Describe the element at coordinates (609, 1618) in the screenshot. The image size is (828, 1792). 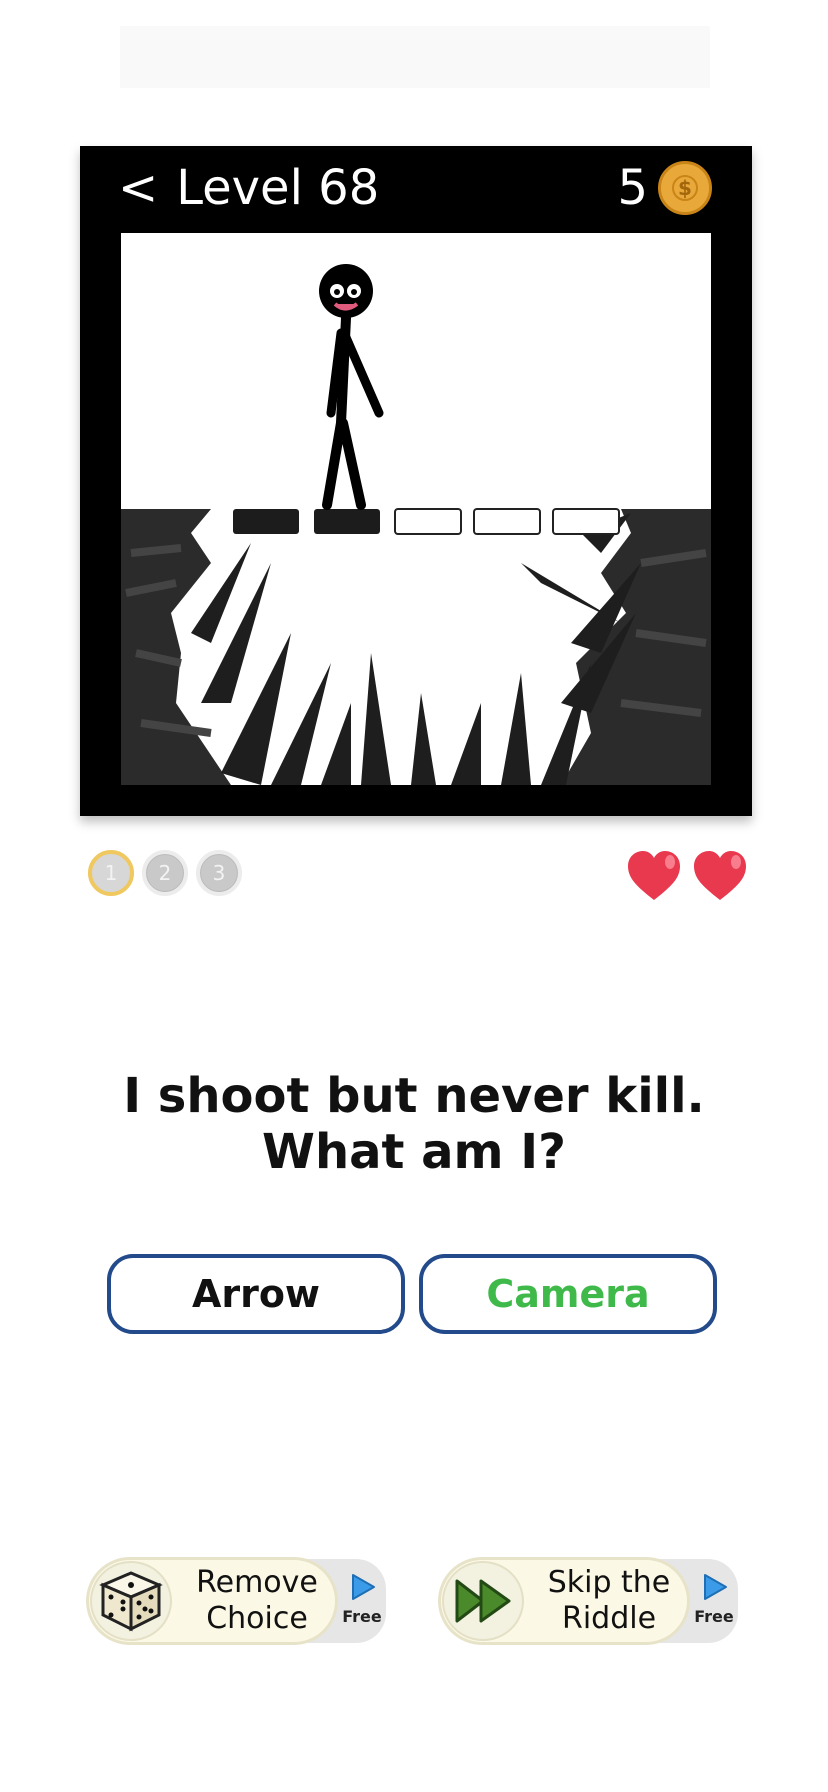
I see `powerup-label-line-2: Riddle` at that location.